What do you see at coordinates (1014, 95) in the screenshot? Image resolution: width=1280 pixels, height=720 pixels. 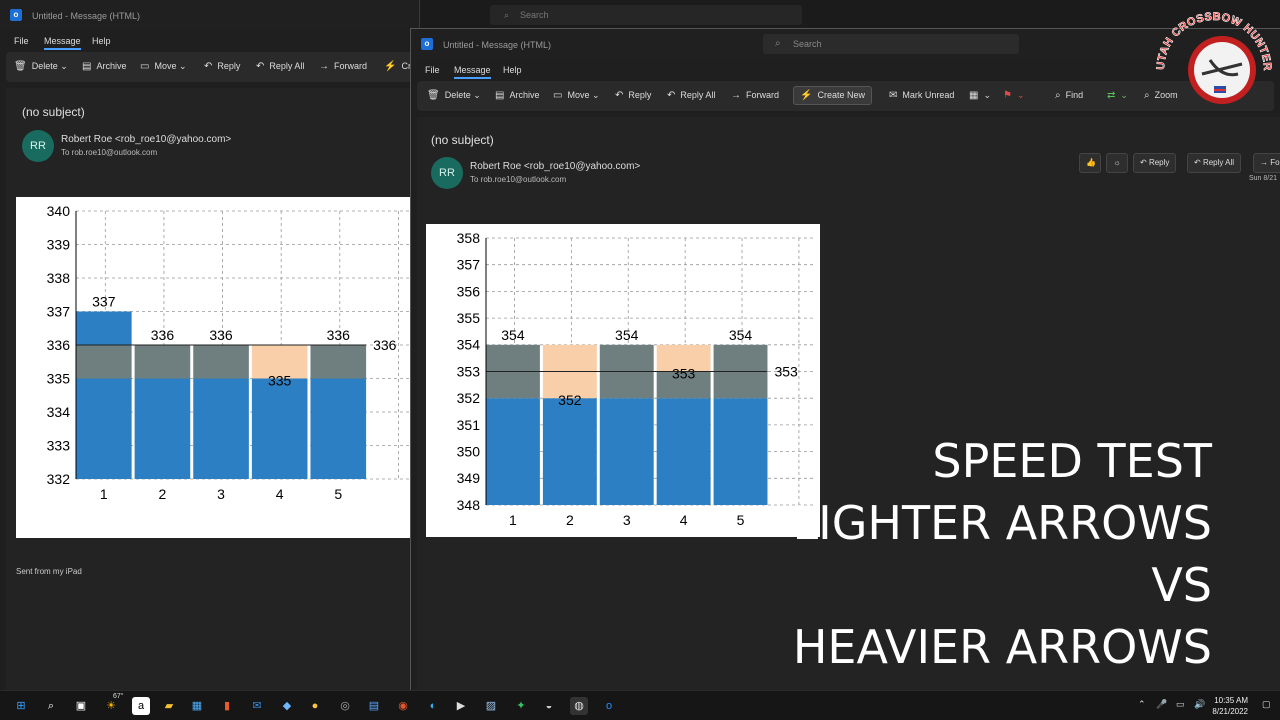 I see `flag-button: ⚑ ⌄` at bounding box center [1014, 95].